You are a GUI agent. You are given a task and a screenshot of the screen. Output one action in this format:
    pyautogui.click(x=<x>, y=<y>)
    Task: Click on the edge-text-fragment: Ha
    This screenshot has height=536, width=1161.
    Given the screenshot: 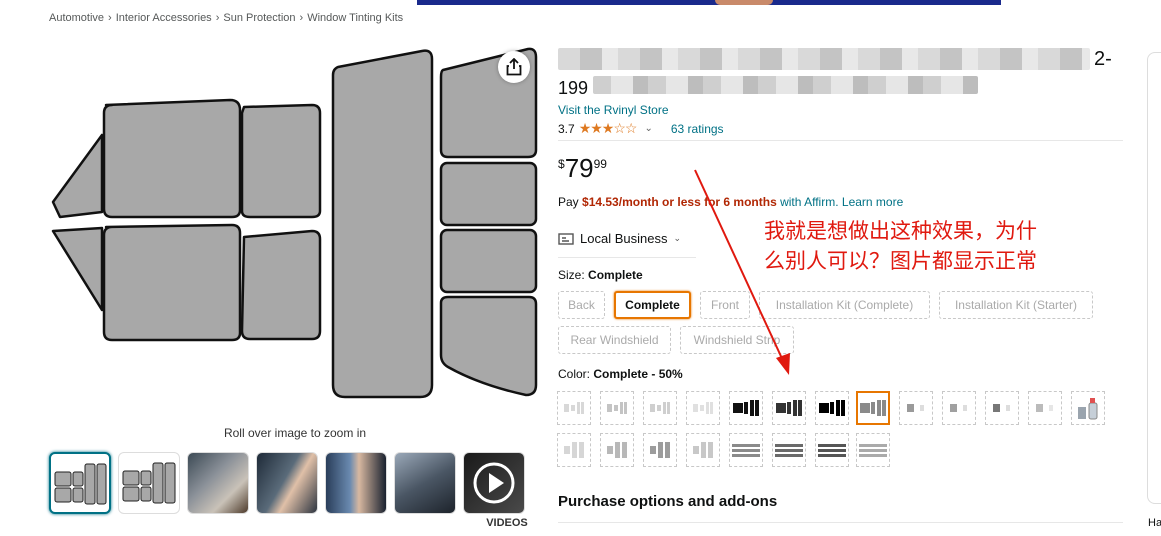 What is the action you would take?
    pyautogui.click(x=1154, y=523)
    